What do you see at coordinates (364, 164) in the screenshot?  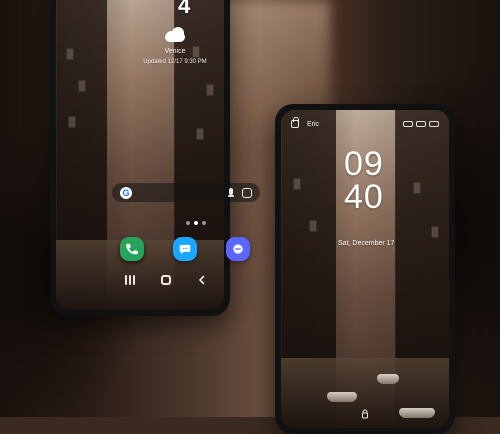 I see `lockscreen-hours: 09` at bounding box center [364, 164].